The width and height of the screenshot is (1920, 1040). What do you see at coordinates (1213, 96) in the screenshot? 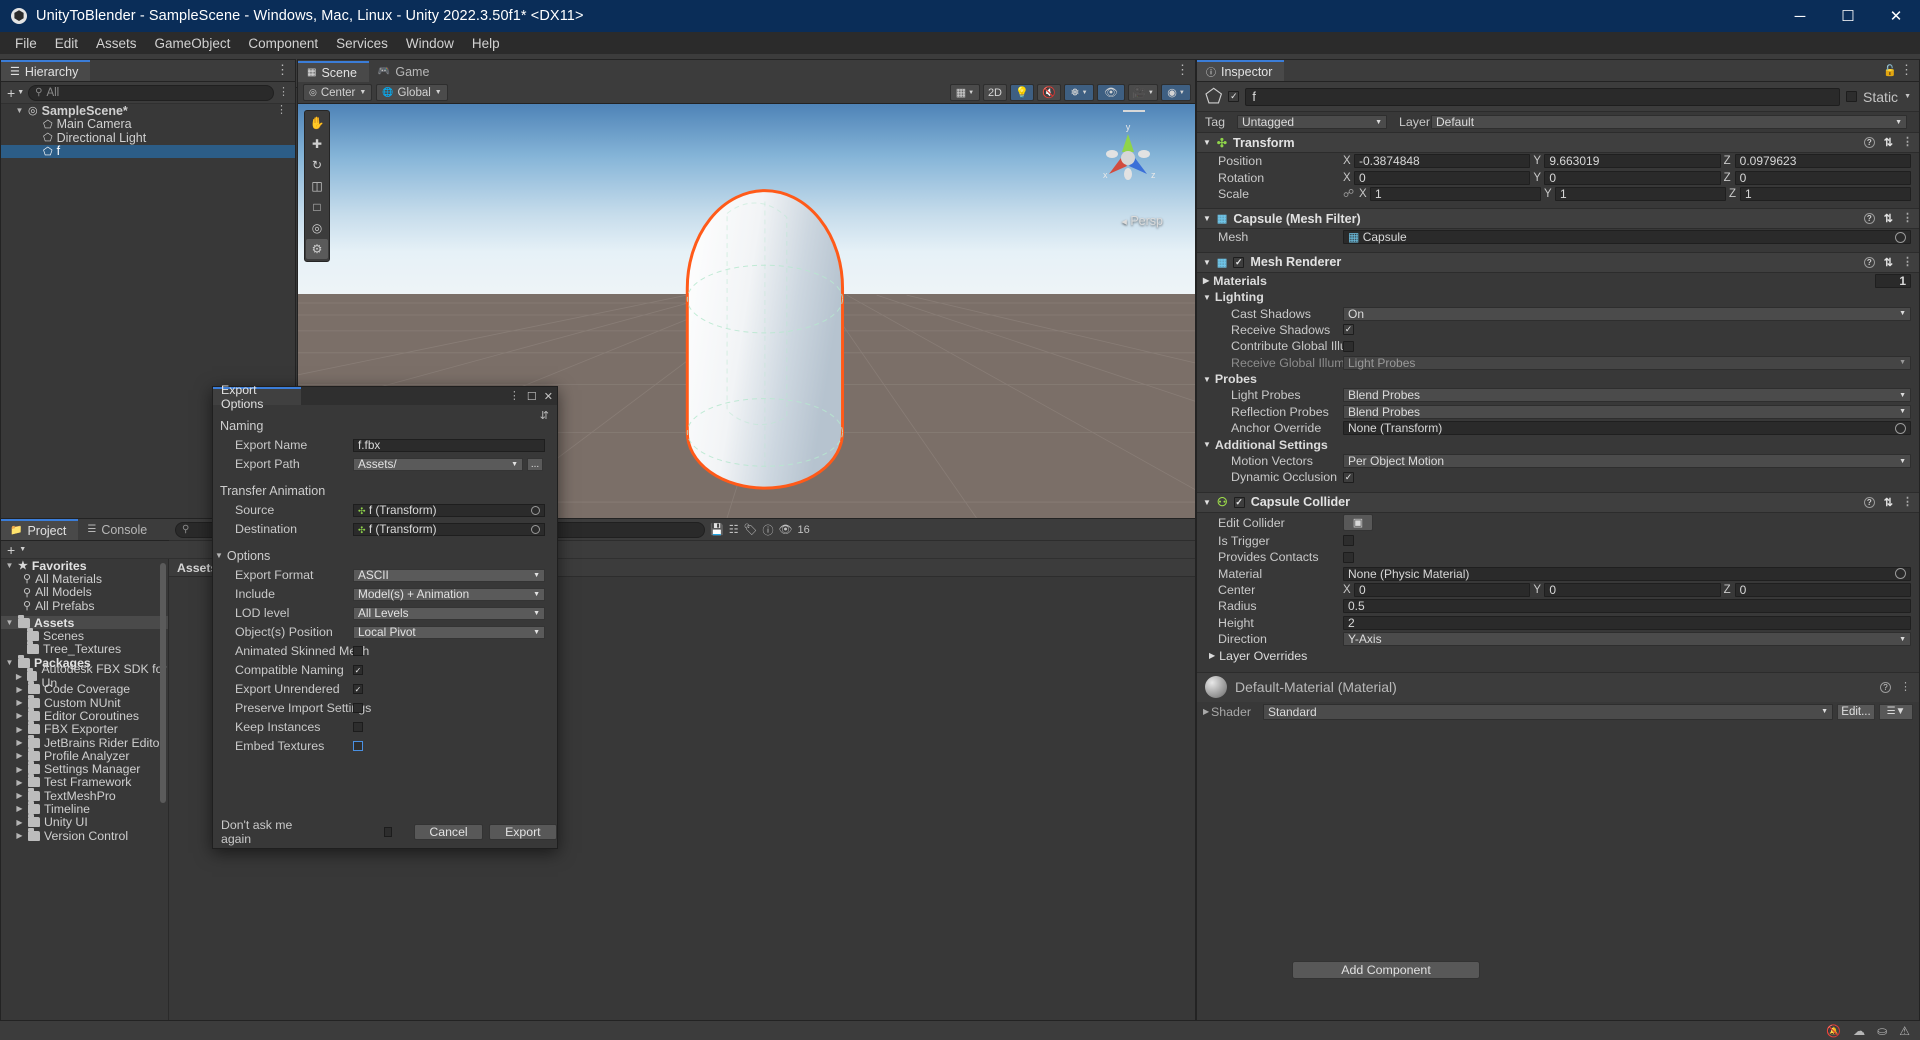
I see `gameobject-icon: ⬠` at bounding box center [1213, 96].